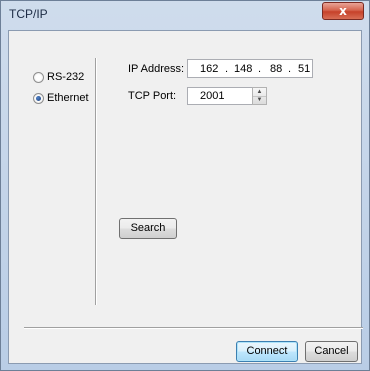 The height and width of the screenshot is (371, 370). I want to click on close-button: x, so click(343, 11).